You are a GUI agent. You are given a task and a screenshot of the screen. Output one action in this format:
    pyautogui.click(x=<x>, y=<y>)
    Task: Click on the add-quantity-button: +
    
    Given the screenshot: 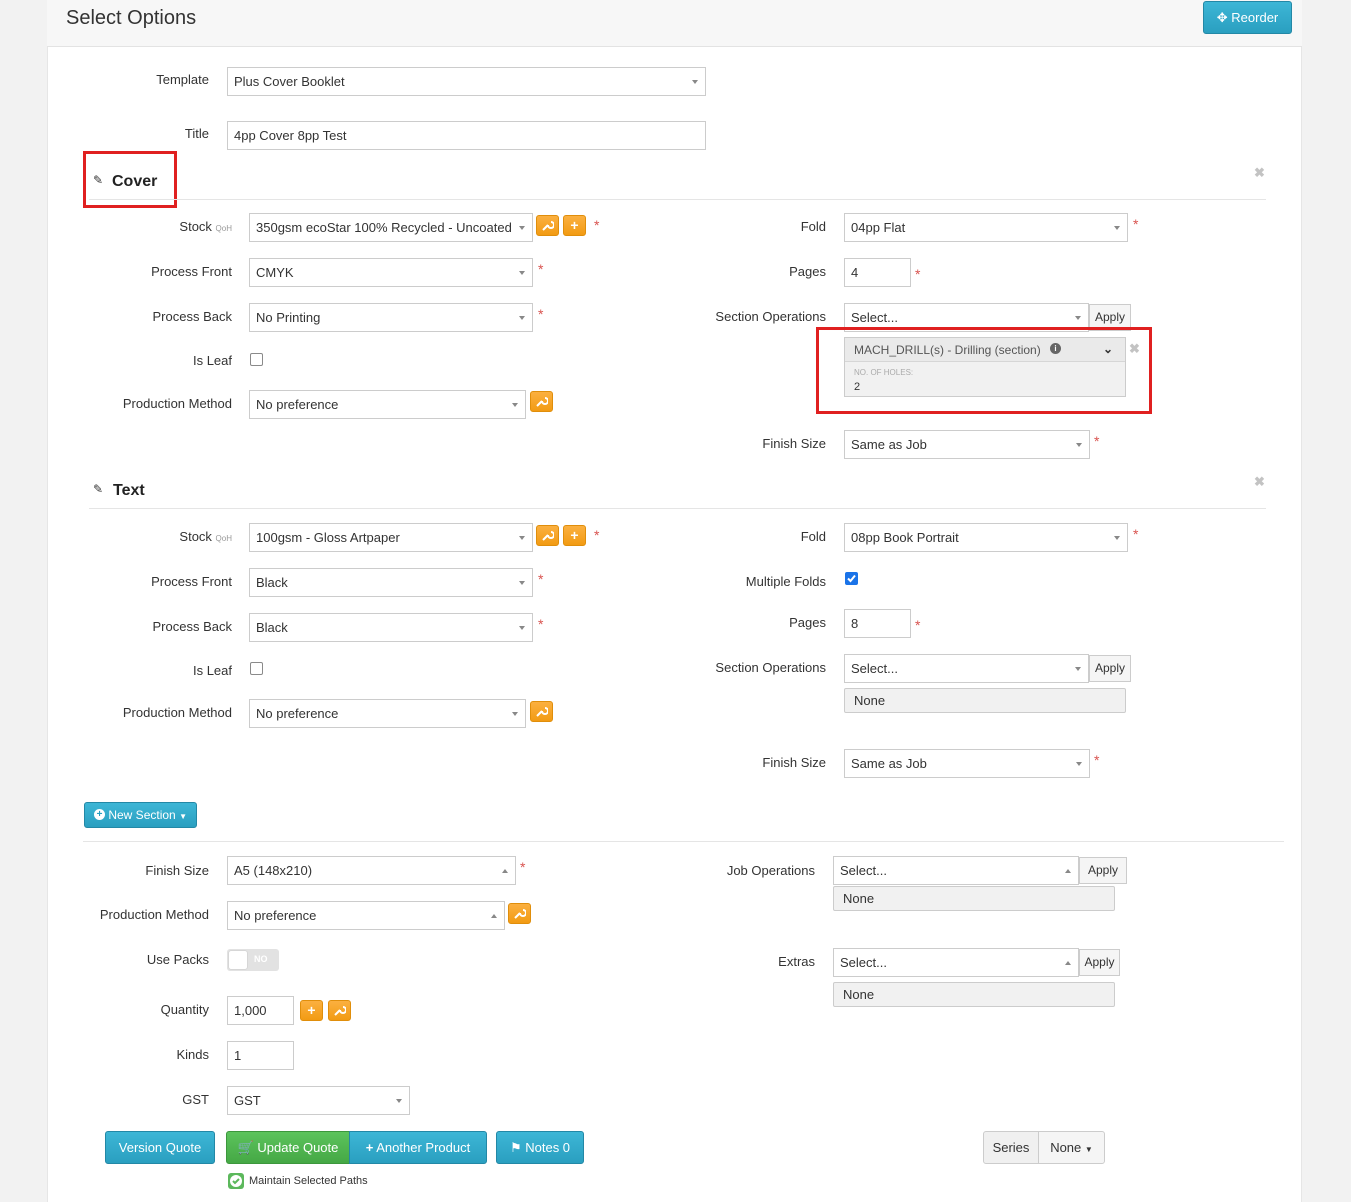 What is the action you would take?
    pyautogui.click(x=311, y=1010)
    